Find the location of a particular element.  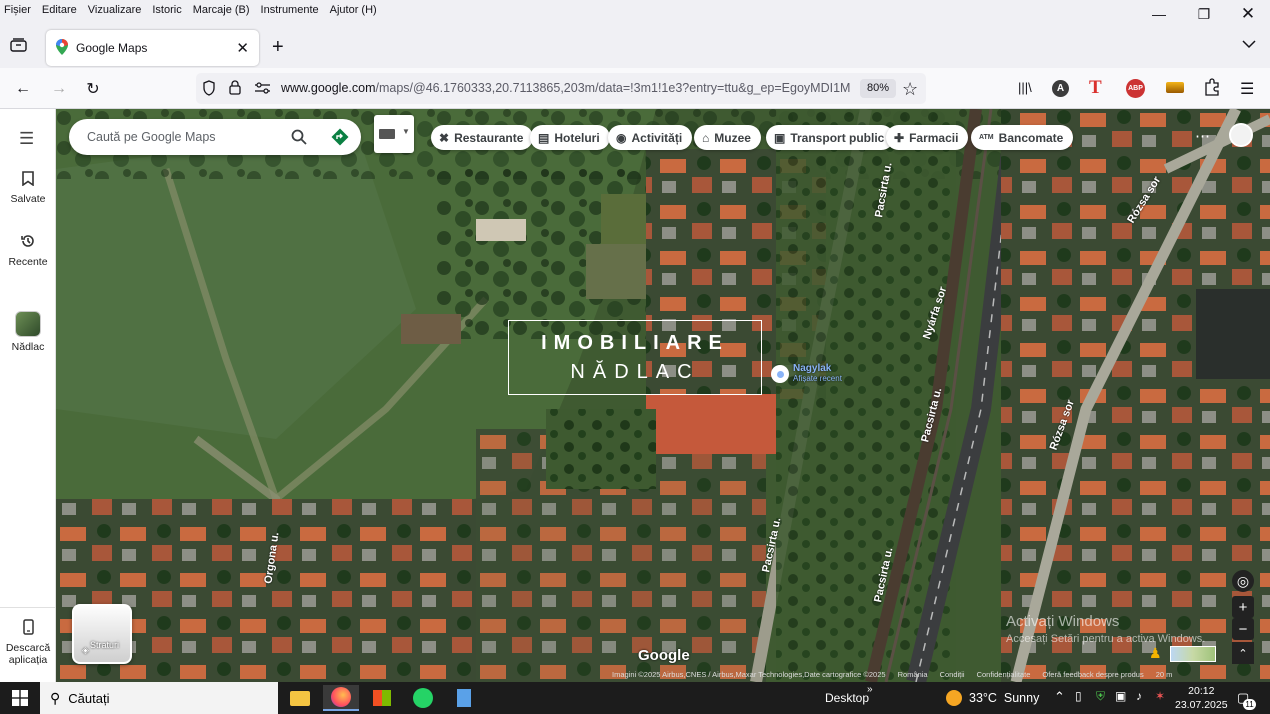

whatsapp-icon is located at coordinates (423, 698).